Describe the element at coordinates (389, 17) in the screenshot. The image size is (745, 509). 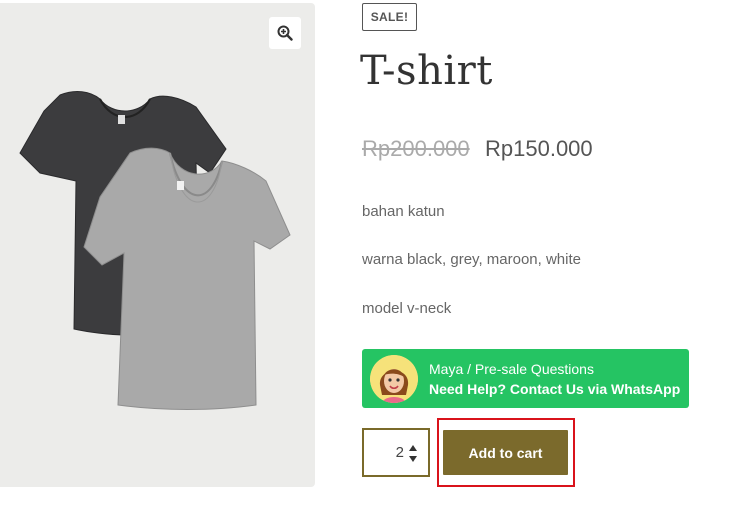
I see `sale-badge: SALE!` at that location.